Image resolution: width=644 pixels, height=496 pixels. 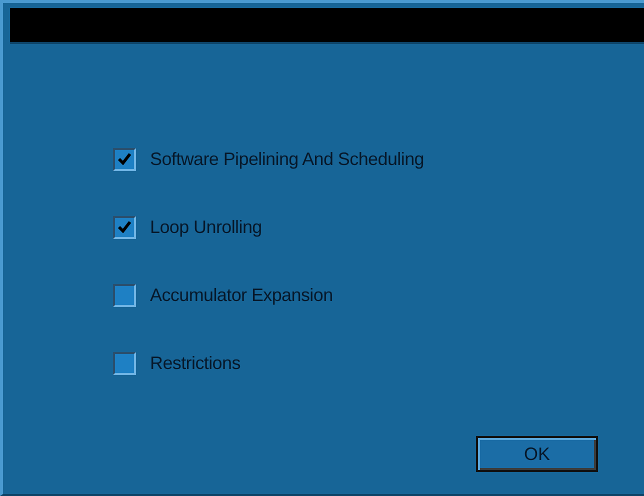 I want to click on option-label: Software Pipelining And Scheduling, so click(x=287, y=159).